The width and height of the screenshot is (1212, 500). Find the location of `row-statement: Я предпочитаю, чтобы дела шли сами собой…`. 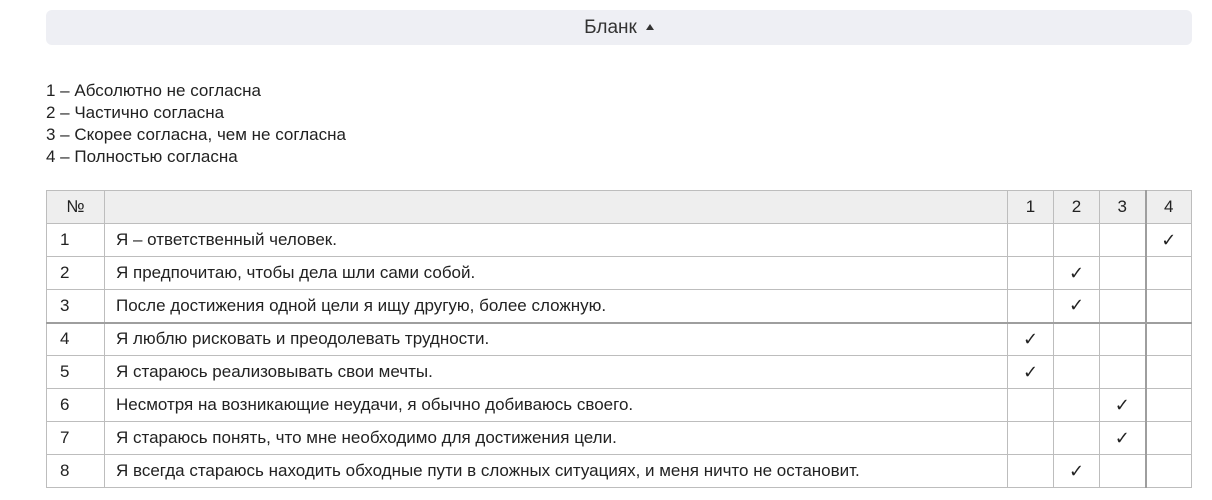

row-statement: Я предпочитаю, чтобы дела шли сами собой… is located at coordinates (556, 273).